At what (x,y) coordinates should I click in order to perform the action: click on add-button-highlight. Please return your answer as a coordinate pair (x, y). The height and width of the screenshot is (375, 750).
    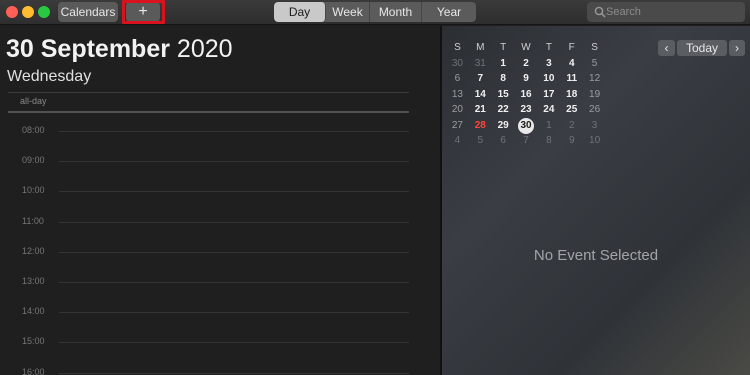
    Looking at the image, I should click on (143, 12).